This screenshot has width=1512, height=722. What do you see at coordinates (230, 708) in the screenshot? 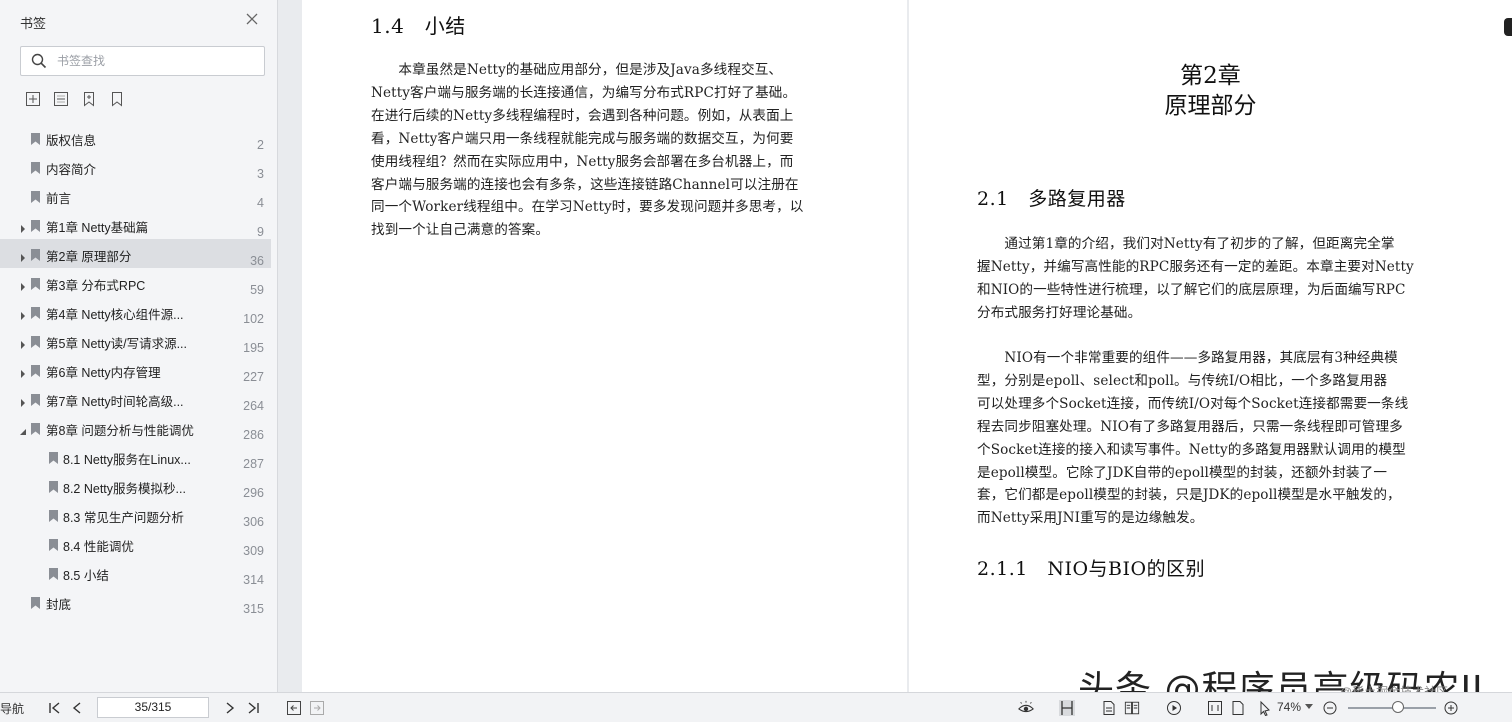
I see `next-page-icon` at bounding box center [230, 708].